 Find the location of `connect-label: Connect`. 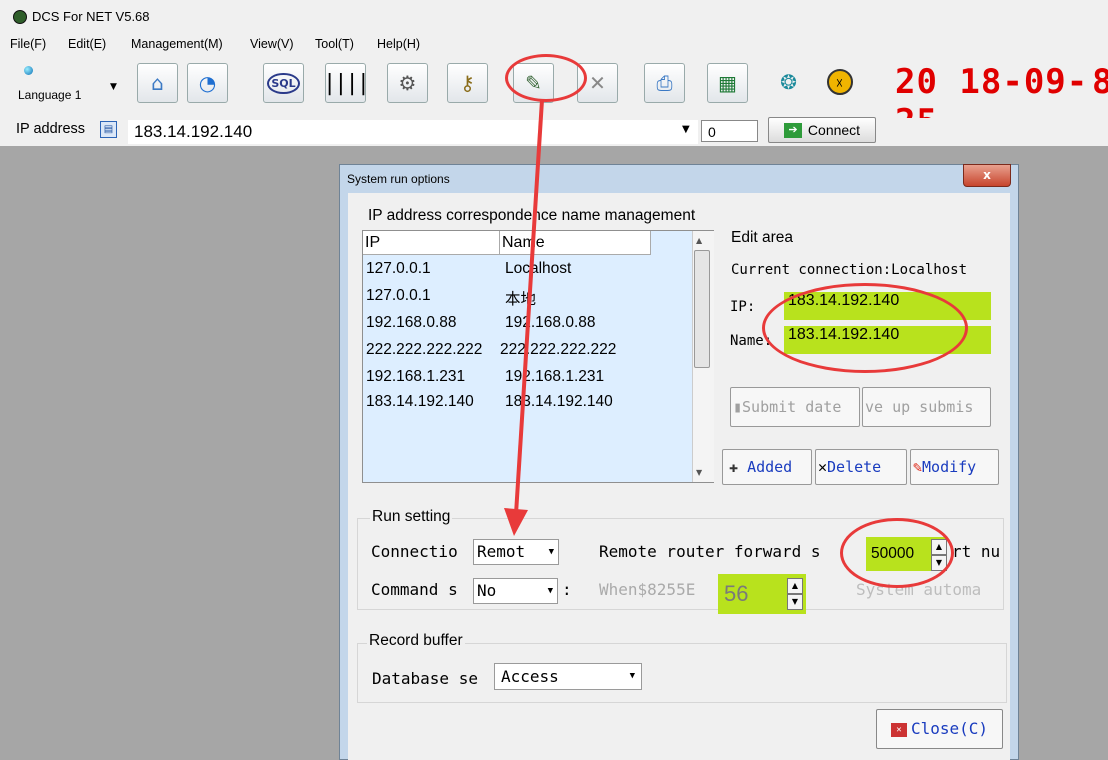

connect-label: Connect is located at coordinates (834, 130).